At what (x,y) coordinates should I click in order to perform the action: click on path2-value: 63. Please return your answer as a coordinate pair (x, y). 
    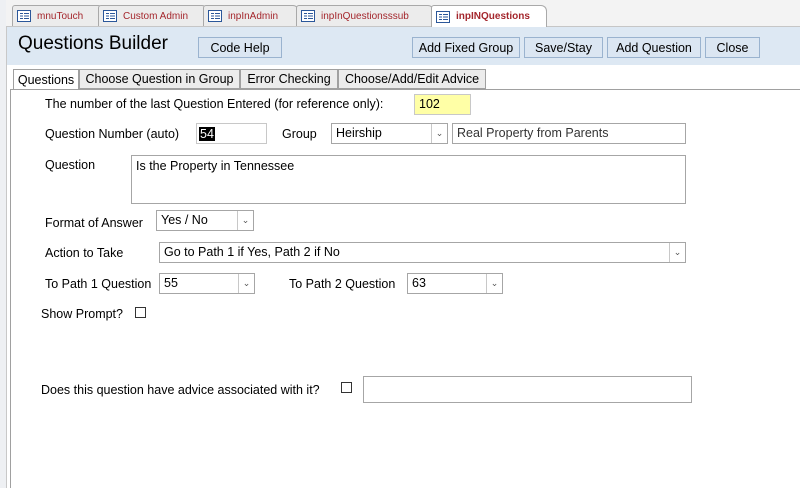
    Looking at the image, I should click on (419, 283).